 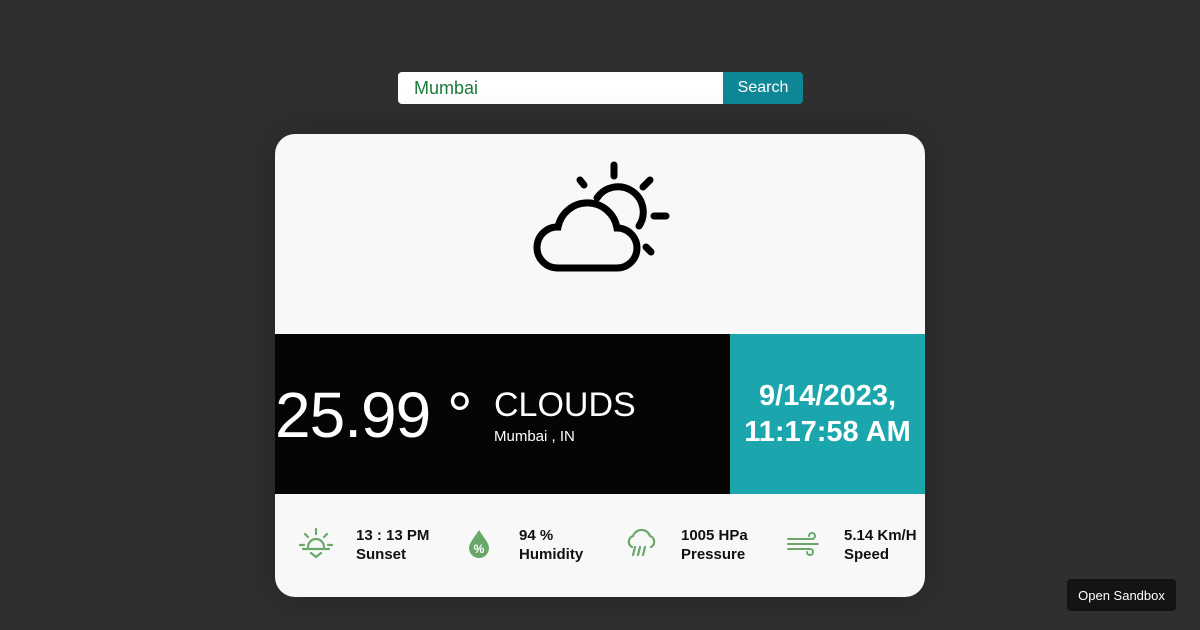 What do you see at coordinates (381, 554) in the screenshot?
I see `sunset-label: Sunset` at bounding box center [381, 554].